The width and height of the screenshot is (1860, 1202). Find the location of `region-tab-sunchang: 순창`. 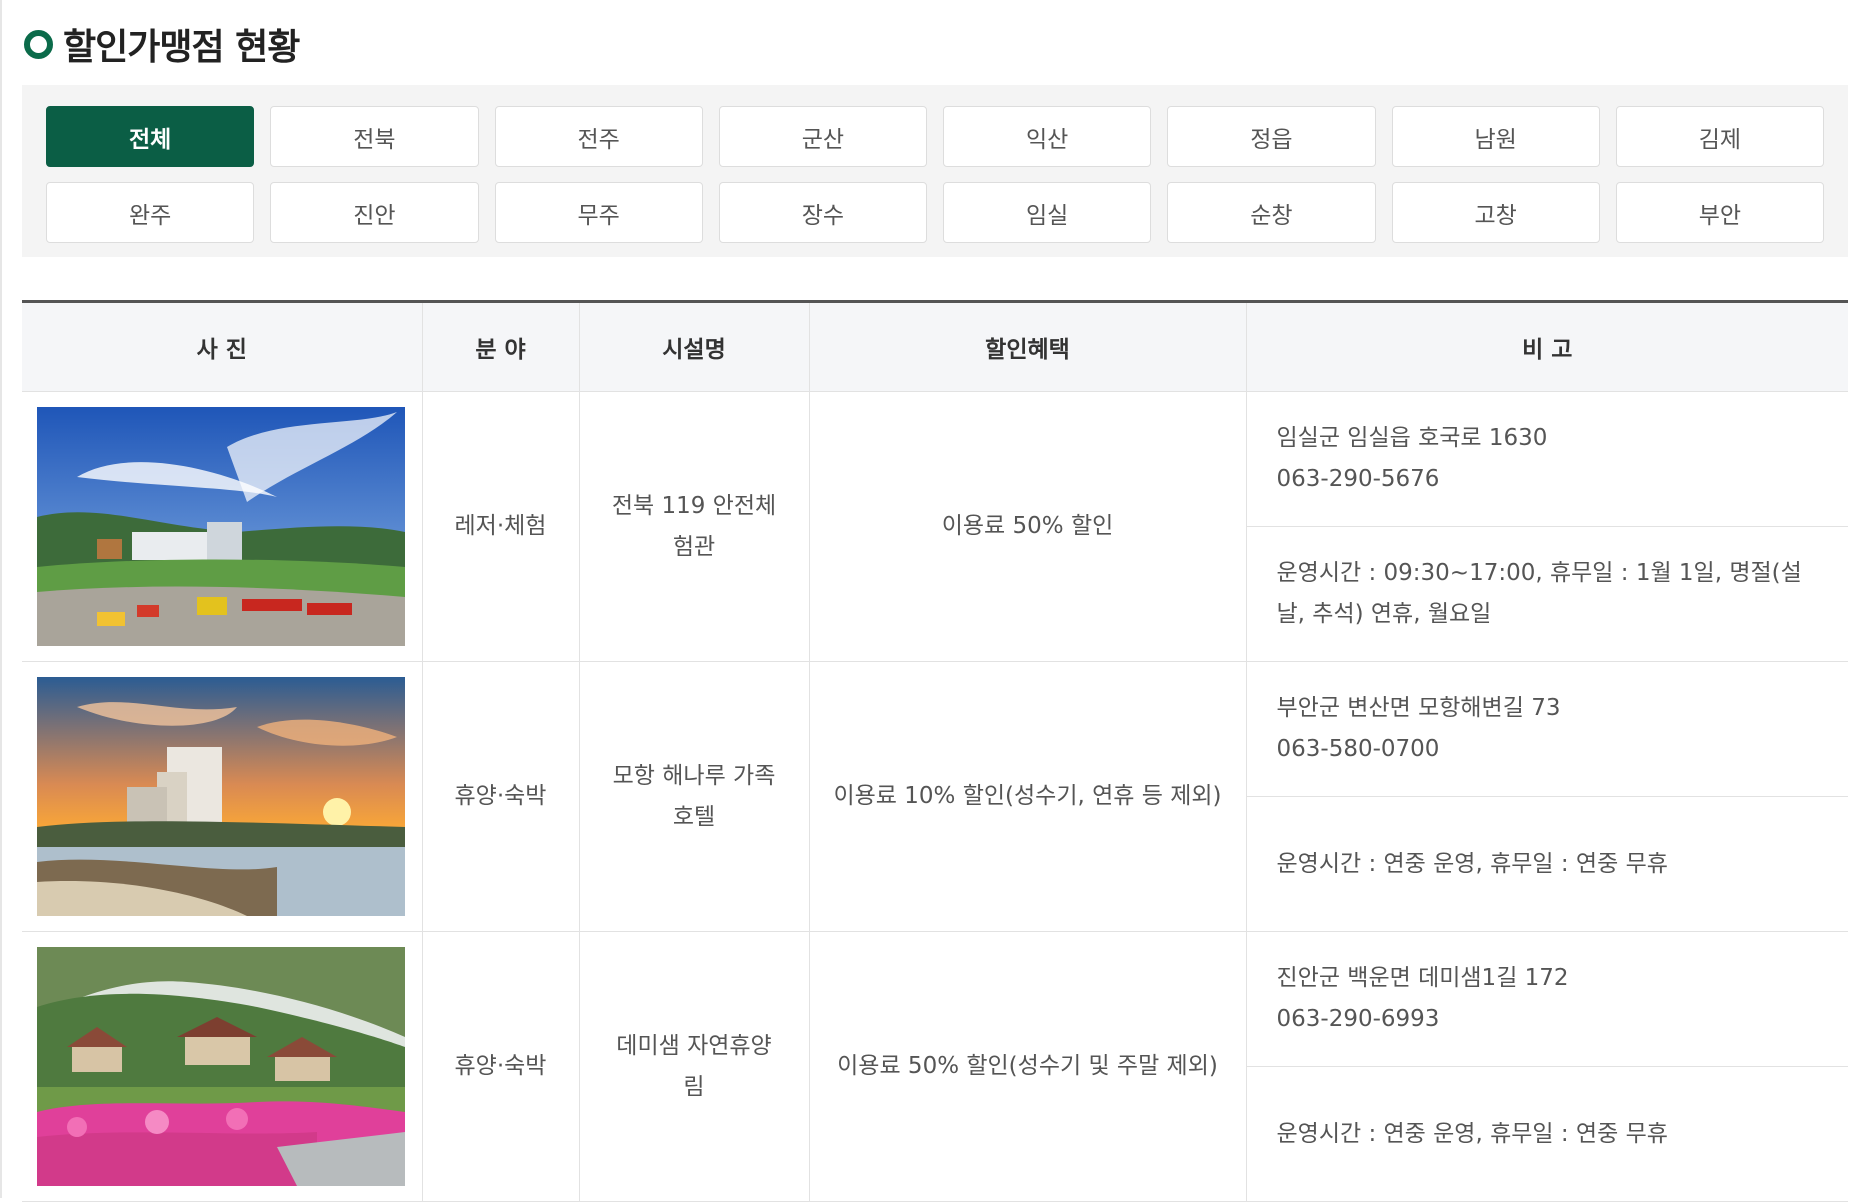

region-tab-sunchang: 순창 is located at coordinates (1271, 212).